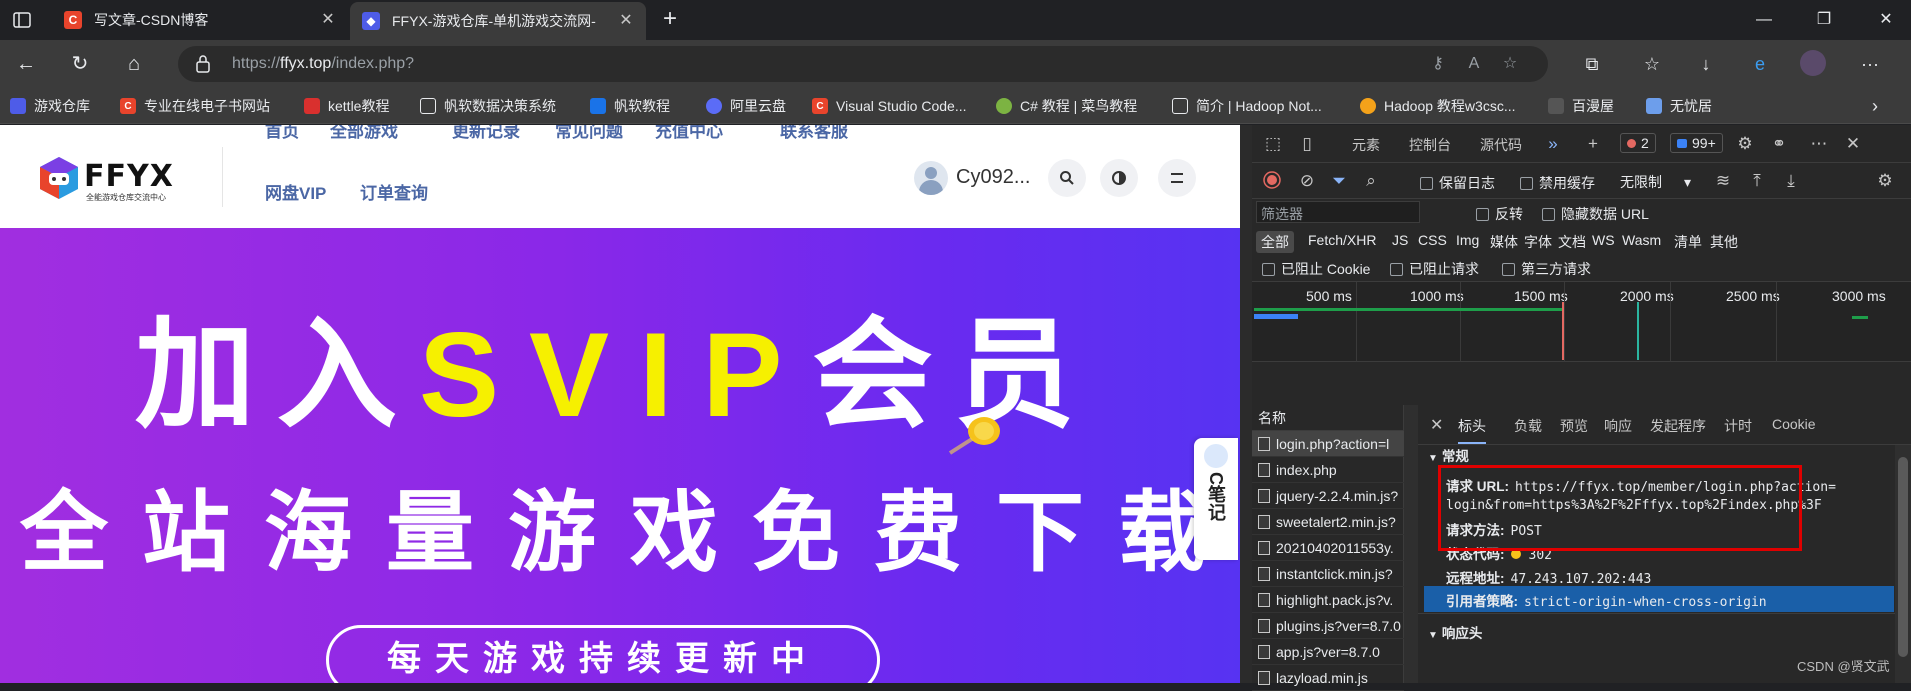 Image resolution: width=1911 pixels, height=691 pixels. Describe the element at coordinates (1328, 652) in the screenshot. I see `request-row: app.js?ver=8.7.0` at that location.